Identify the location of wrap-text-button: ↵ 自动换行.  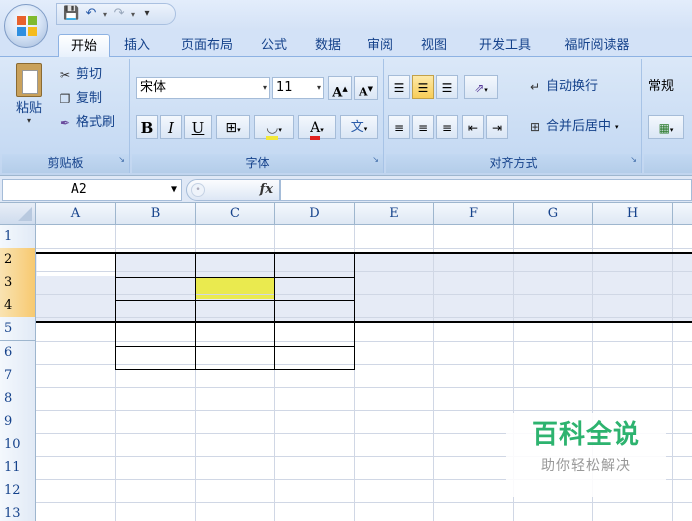
(563, 87).